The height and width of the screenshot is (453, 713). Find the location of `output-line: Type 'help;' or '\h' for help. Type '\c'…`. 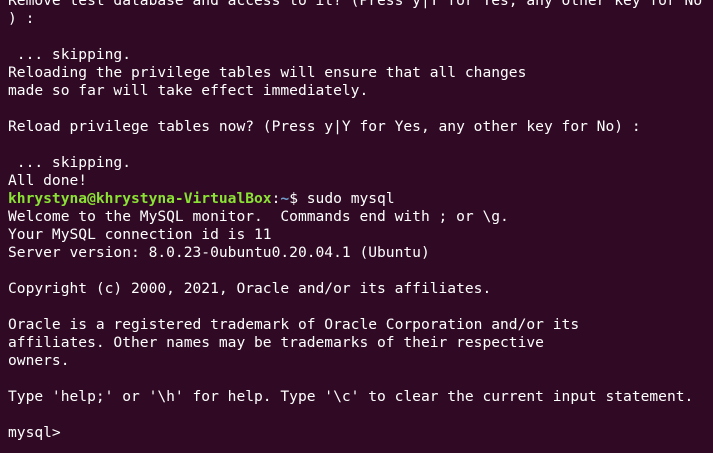

output-line: Type 'help;' or '\h' for help. Type '\c'… is located at coordinates (351, 396).